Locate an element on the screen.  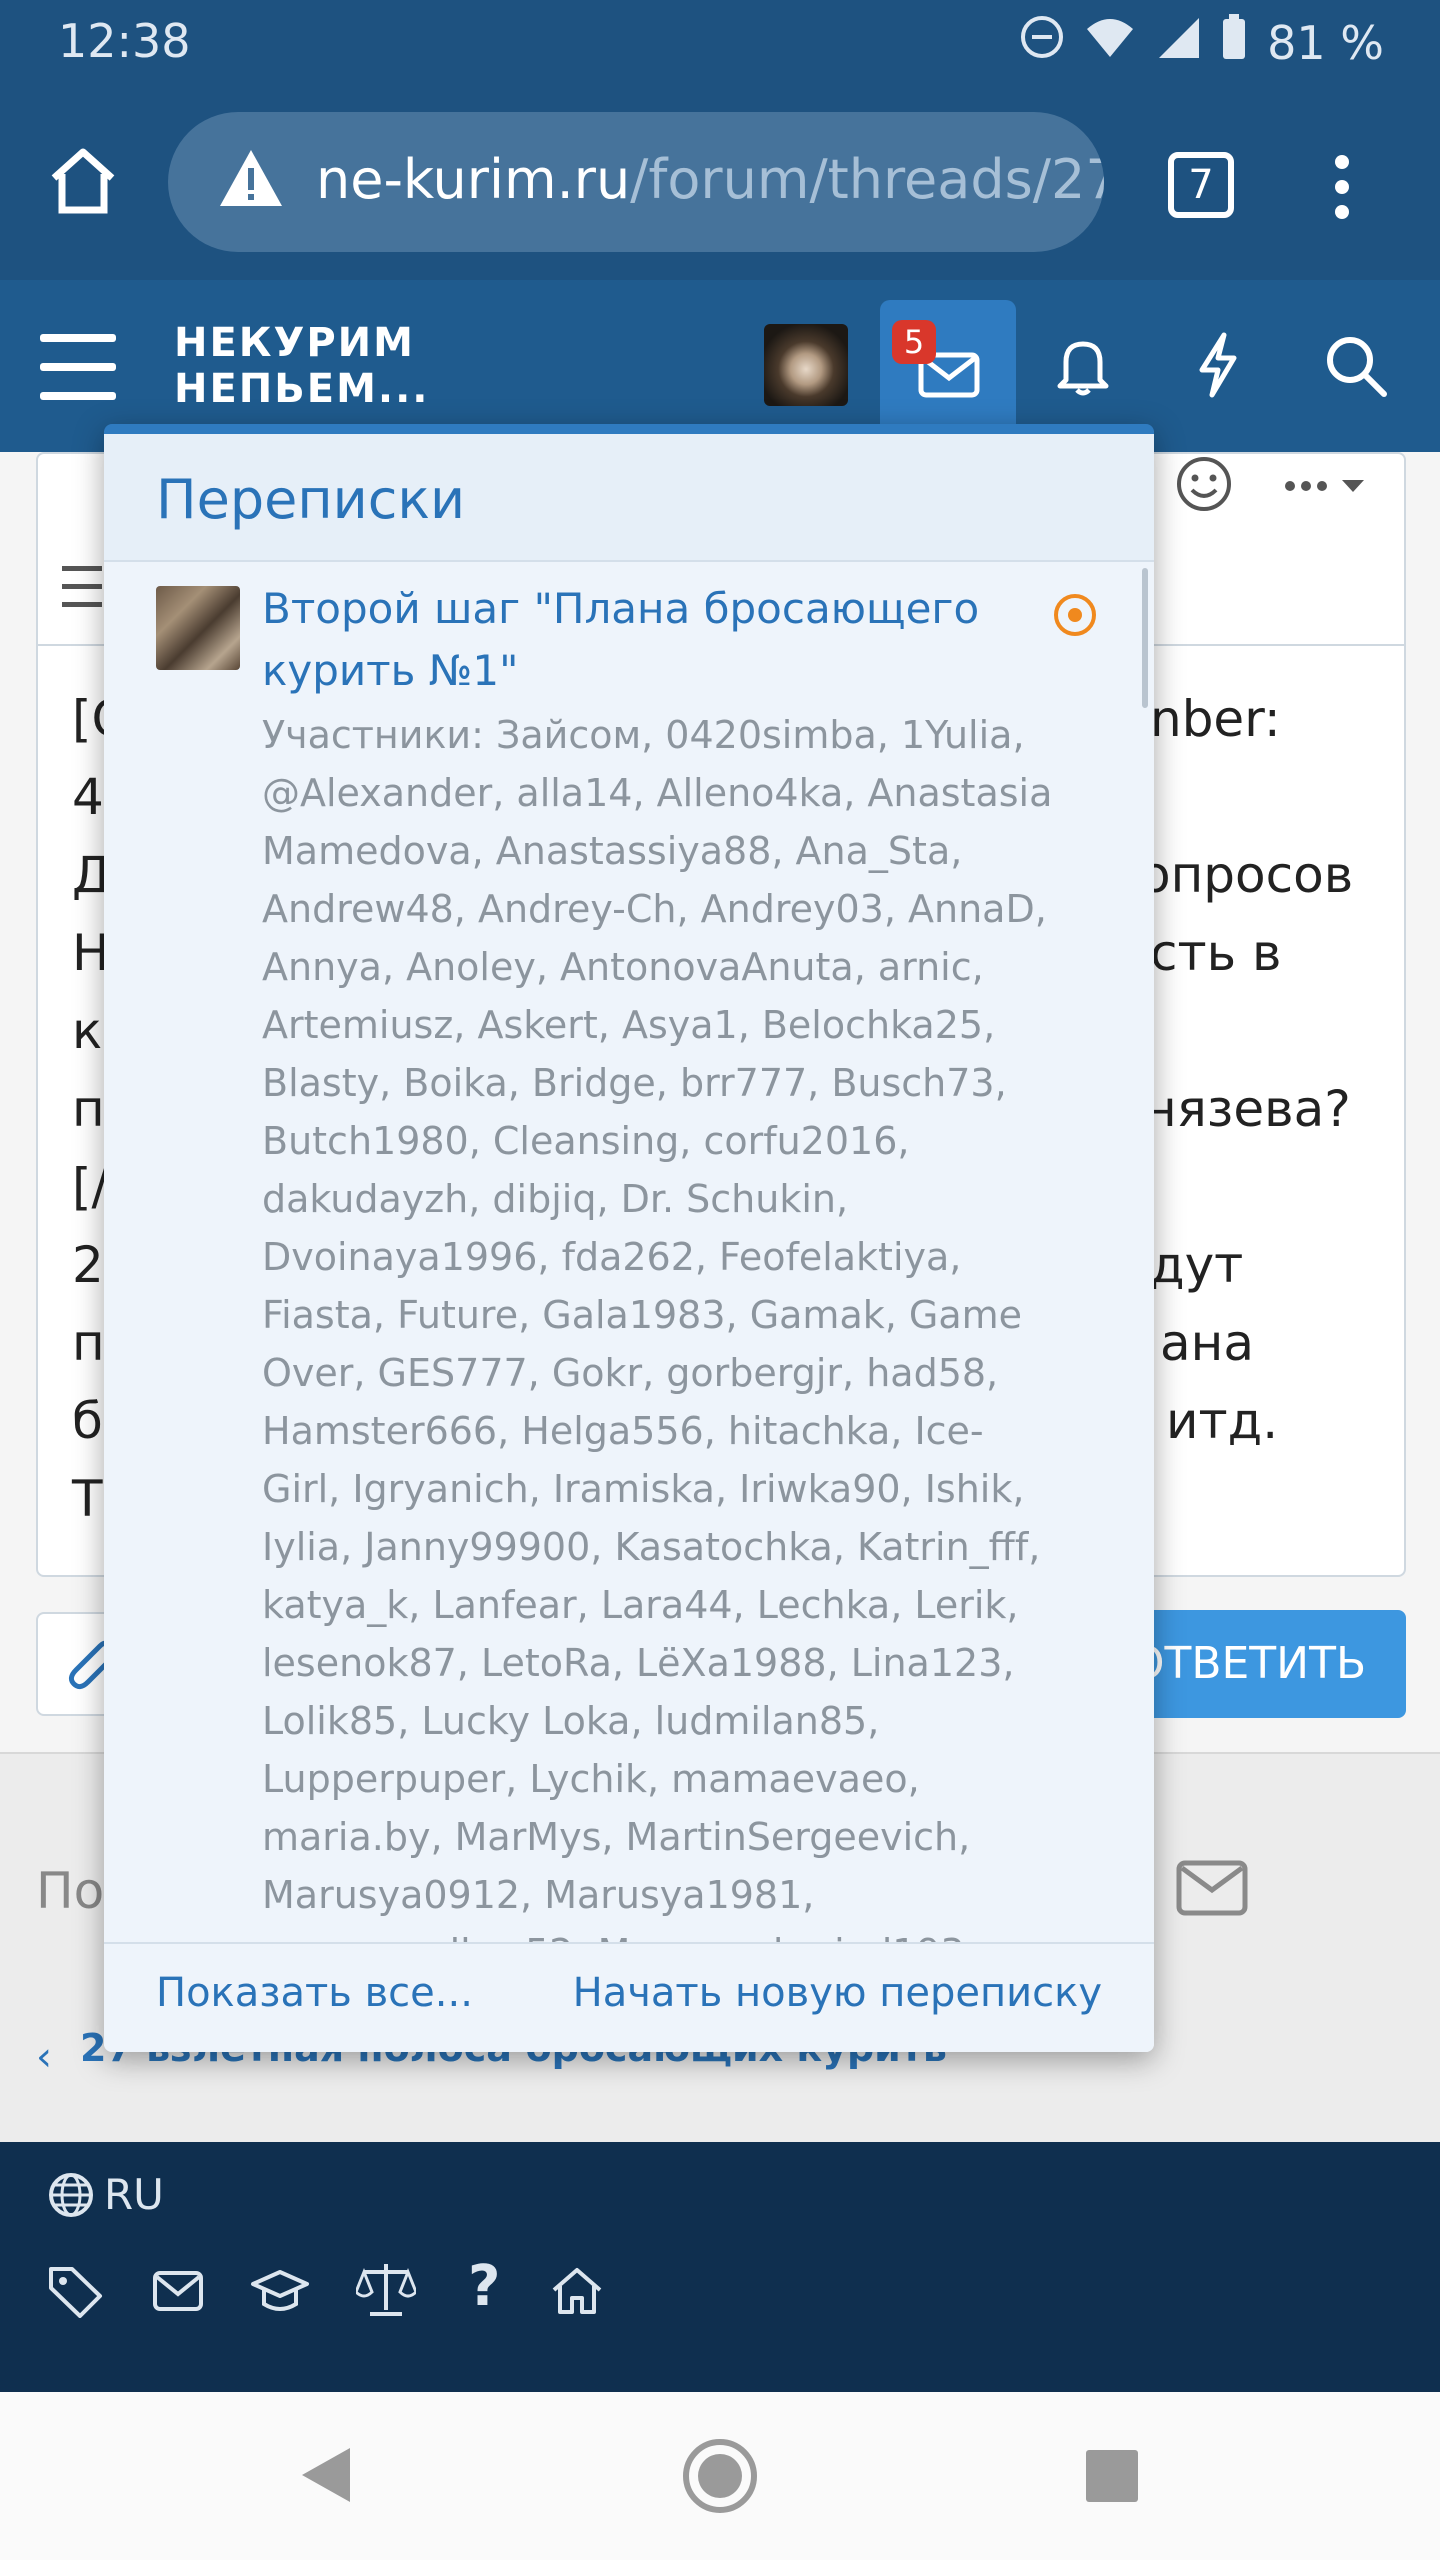
unread-toggle-icon is located at coordinates (1075, 615).